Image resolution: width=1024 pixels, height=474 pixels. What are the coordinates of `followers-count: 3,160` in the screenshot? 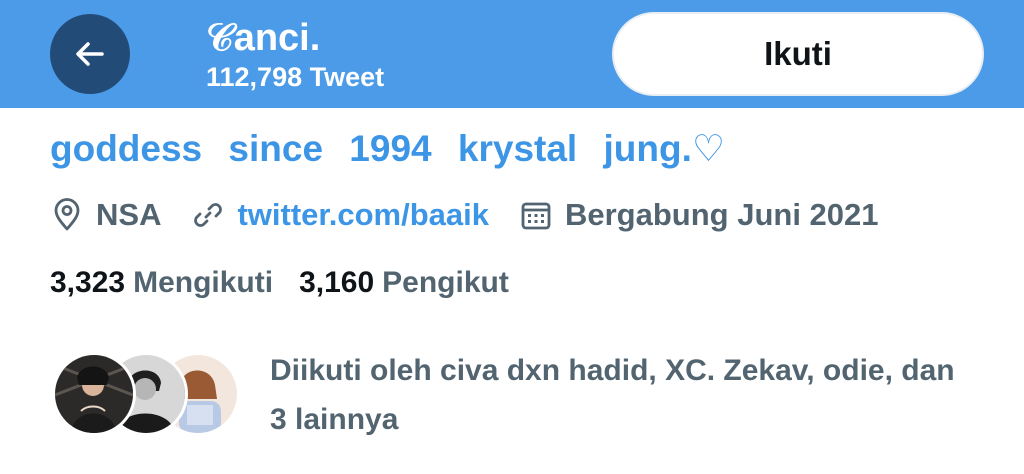 It's located at (337, 282).